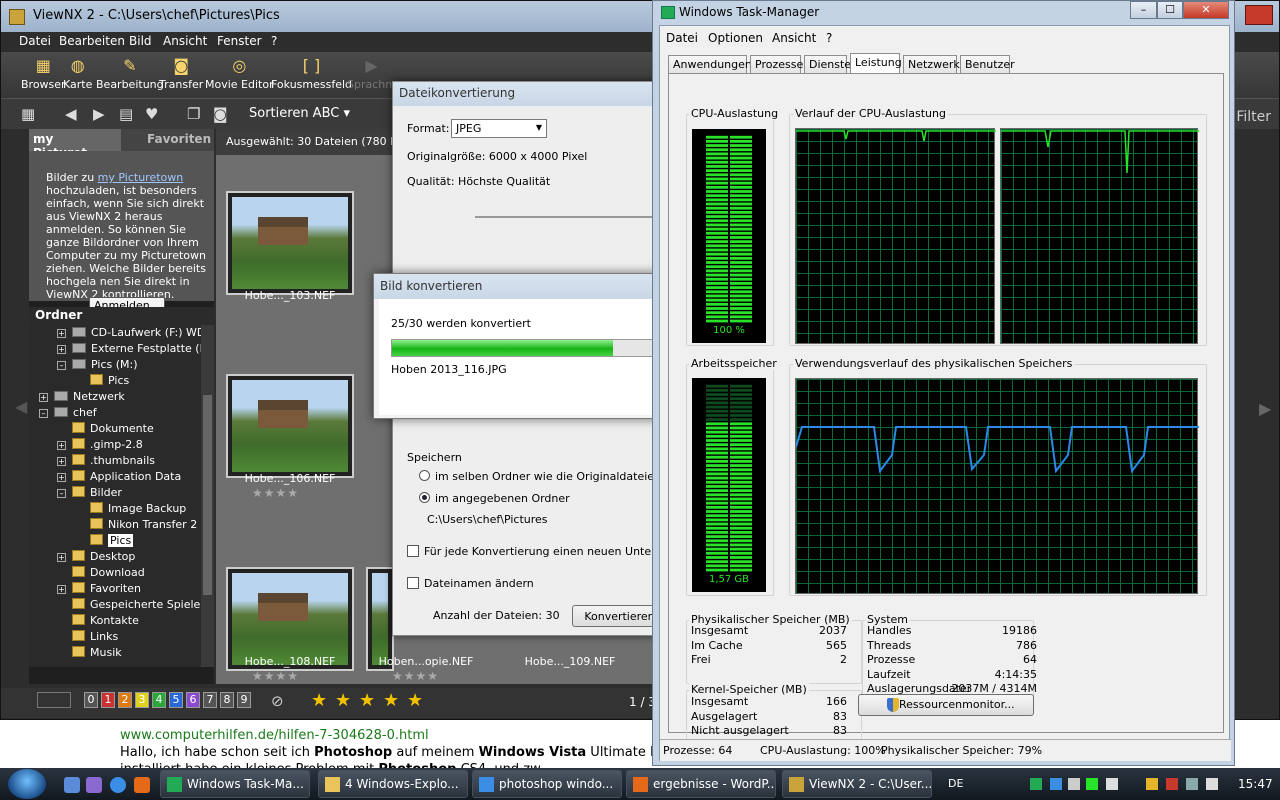  Describe the element at coordinates (142, 700) in the screenshot. I see `label-3: 3` at that location.